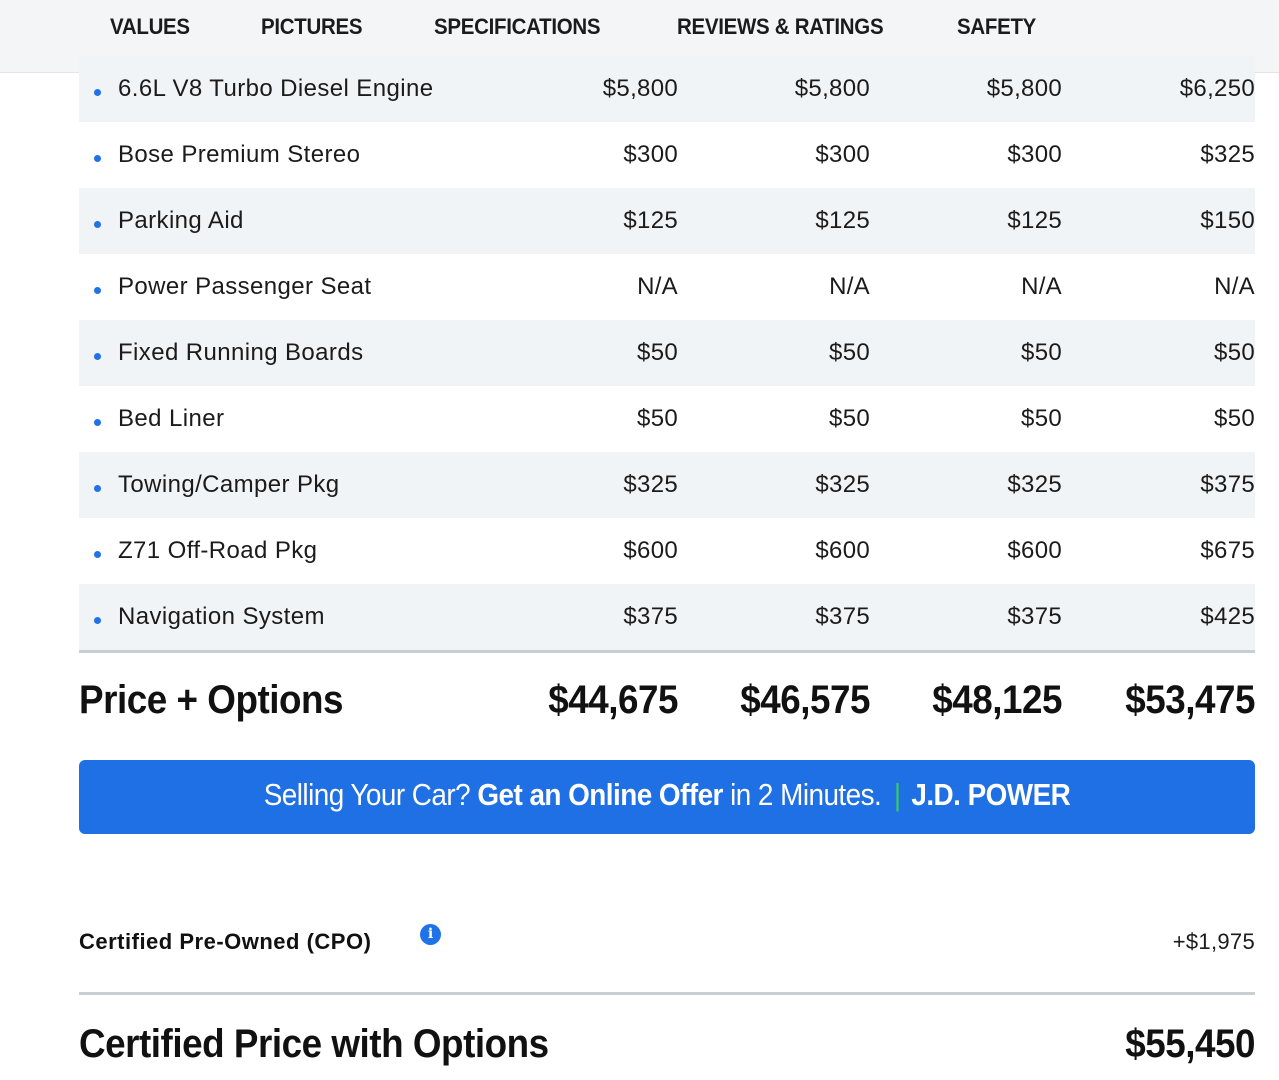 The height and width of the screenshot is (1080, 1279). I want to click on option-value: $425, so click(1227, 616).